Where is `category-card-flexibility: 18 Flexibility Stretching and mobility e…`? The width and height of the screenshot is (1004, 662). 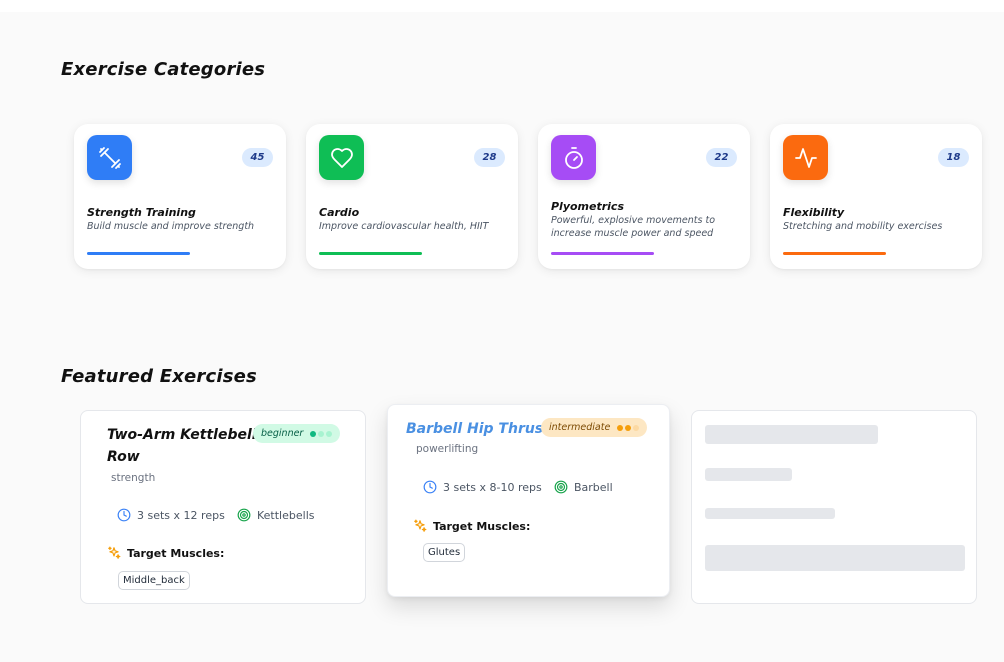
category-card-flexibility: 18 Flexibility Stretching and mobility e… is located at coordinates (876, 196).